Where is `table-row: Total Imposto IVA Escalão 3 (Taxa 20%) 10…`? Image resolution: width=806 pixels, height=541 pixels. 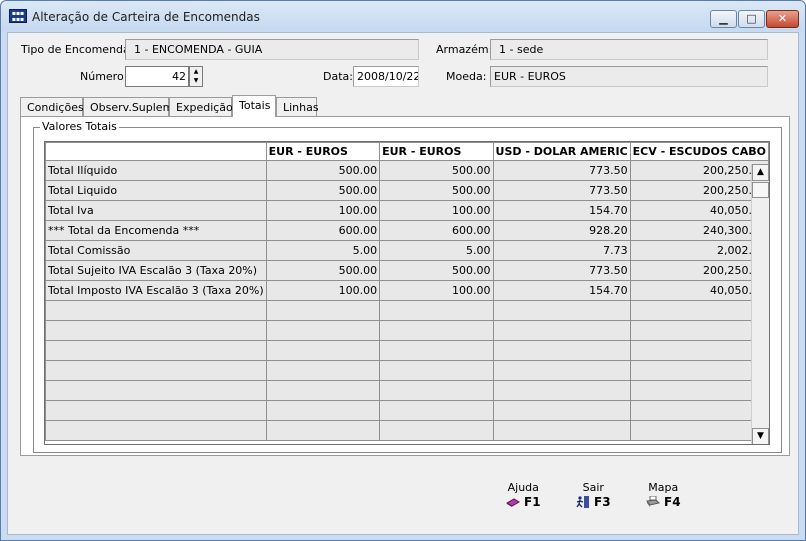
table-row: Total Imposto IVA Escalão 3 (Taxa 20%) 10… is located at coordinates (407, 290).